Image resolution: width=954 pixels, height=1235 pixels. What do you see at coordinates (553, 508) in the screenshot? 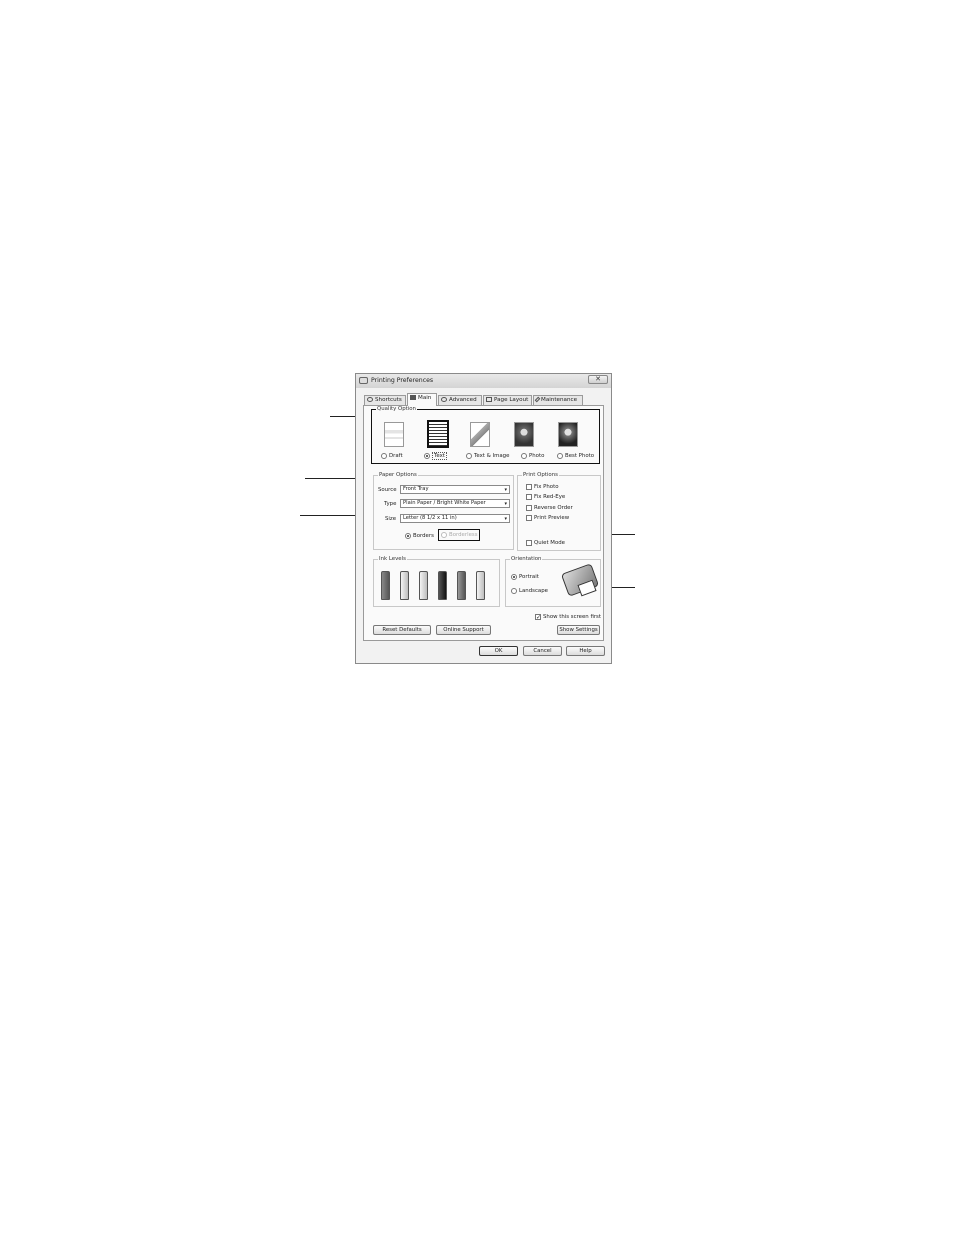
I see `reverse-order-label: Reverse Order` at bounding box center [553, 508].